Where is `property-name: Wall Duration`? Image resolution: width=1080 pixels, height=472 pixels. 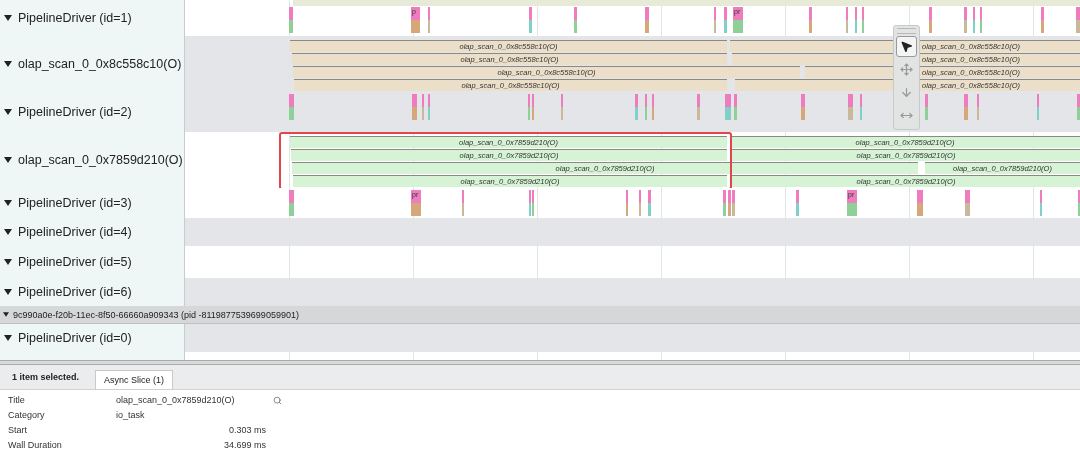
property-name: Wall Duration is located at coordinates (35, 445).